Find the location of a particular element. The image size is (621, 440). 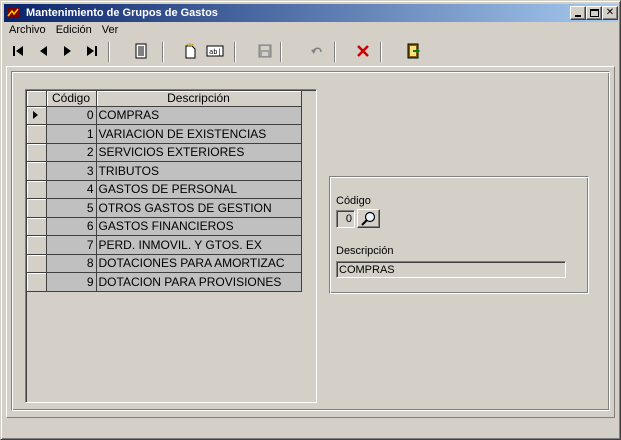

table-row: 1 VARIACION DE EXISTENCIAS is located at coordinates (164, 134).